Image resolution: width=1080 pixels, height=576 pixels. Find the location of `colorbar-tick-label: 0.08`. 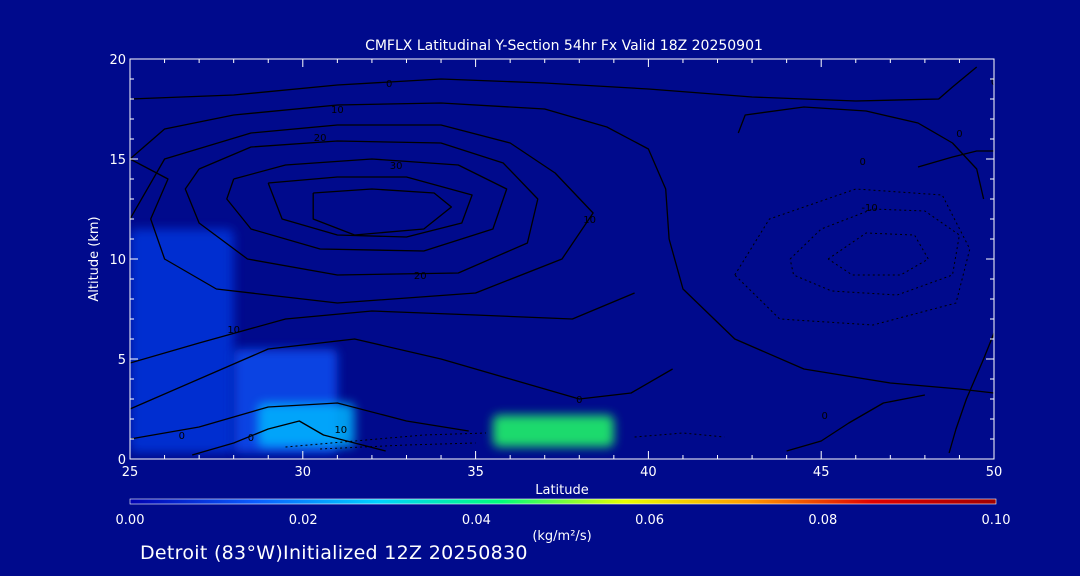

colorbar-tick-label: 0.08 is located at coordinates (822, 520).